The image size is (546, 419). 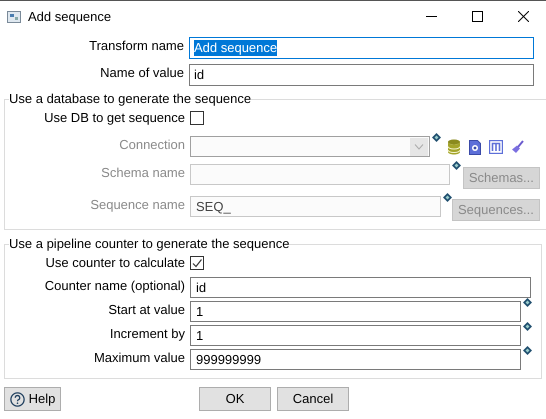 What do you see at coordinates (114, 118) in the screenshot?
I see `field-label: Use DB to get sequence` at bounding box center [114, 118].